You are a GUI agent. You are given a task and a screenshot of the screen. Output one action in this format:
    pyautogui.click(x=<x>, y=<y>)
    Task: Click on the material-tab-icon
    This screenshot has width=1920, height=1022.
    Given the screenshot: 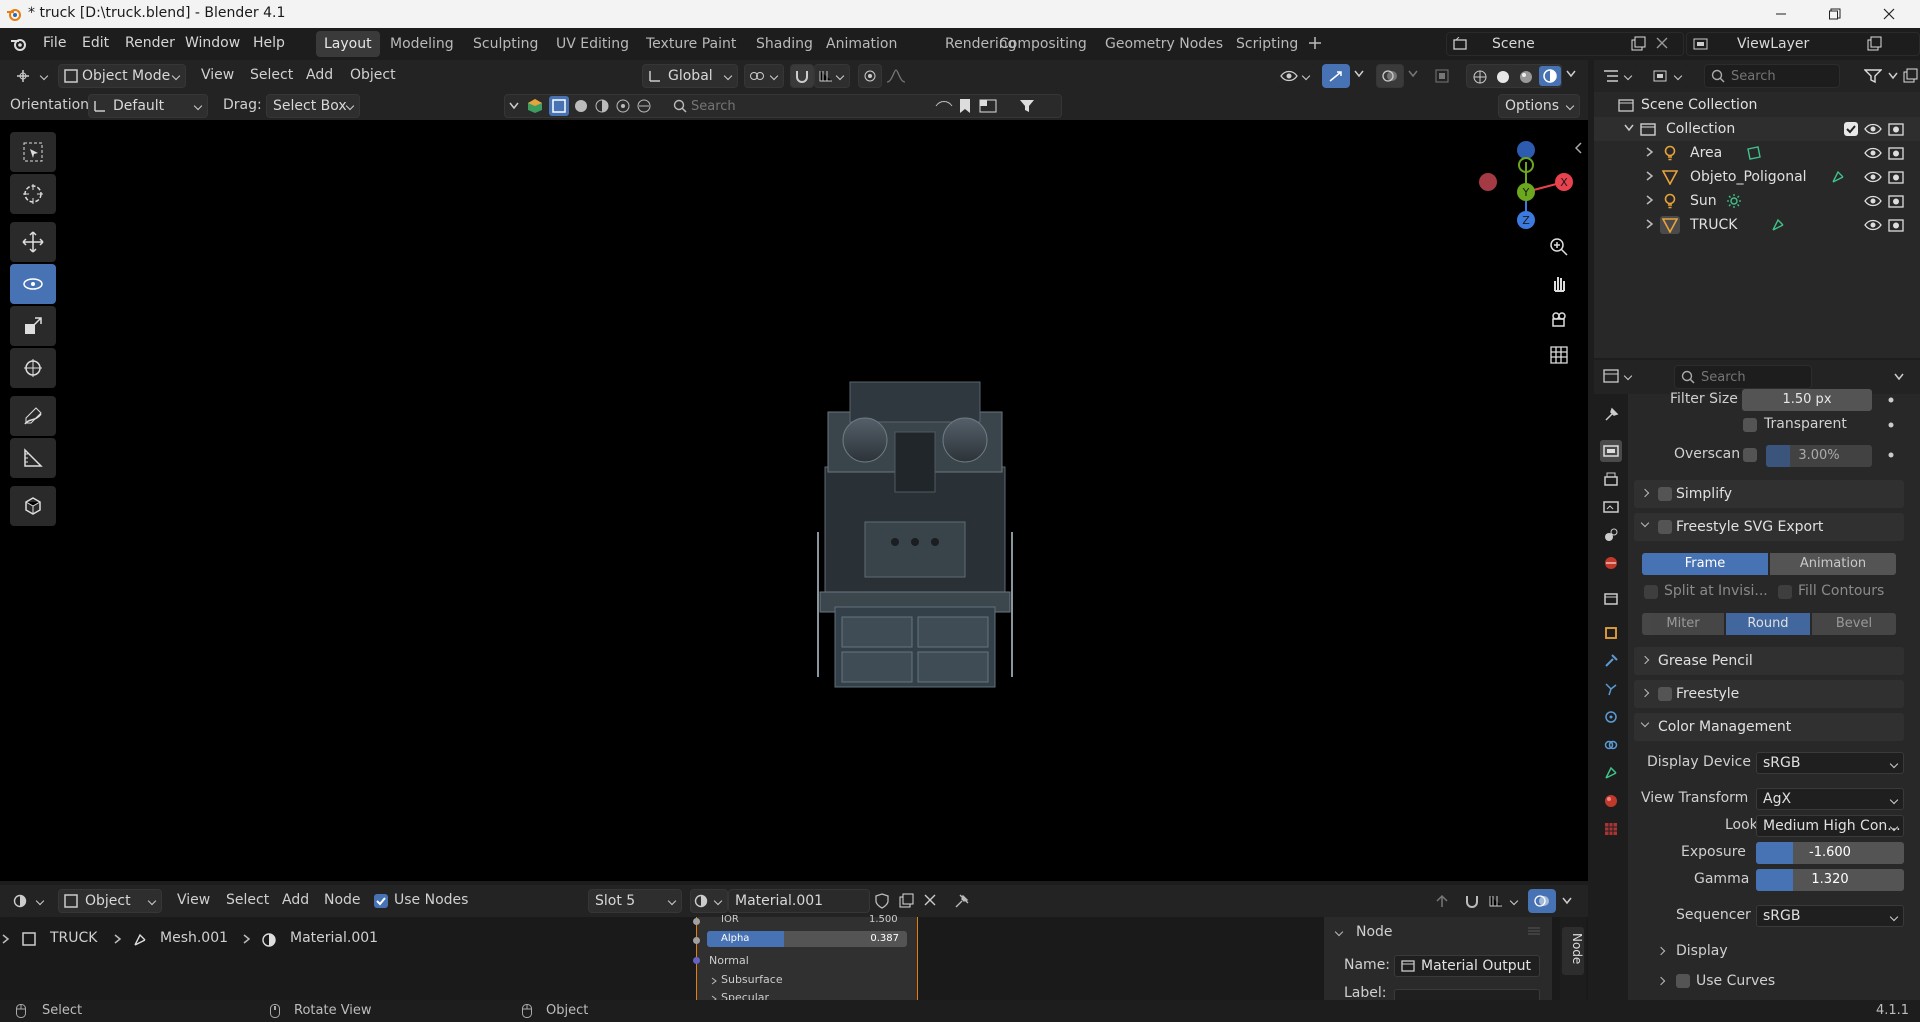 What is the action you would take?
    pyautogui.click(x=1611, y=801)
    